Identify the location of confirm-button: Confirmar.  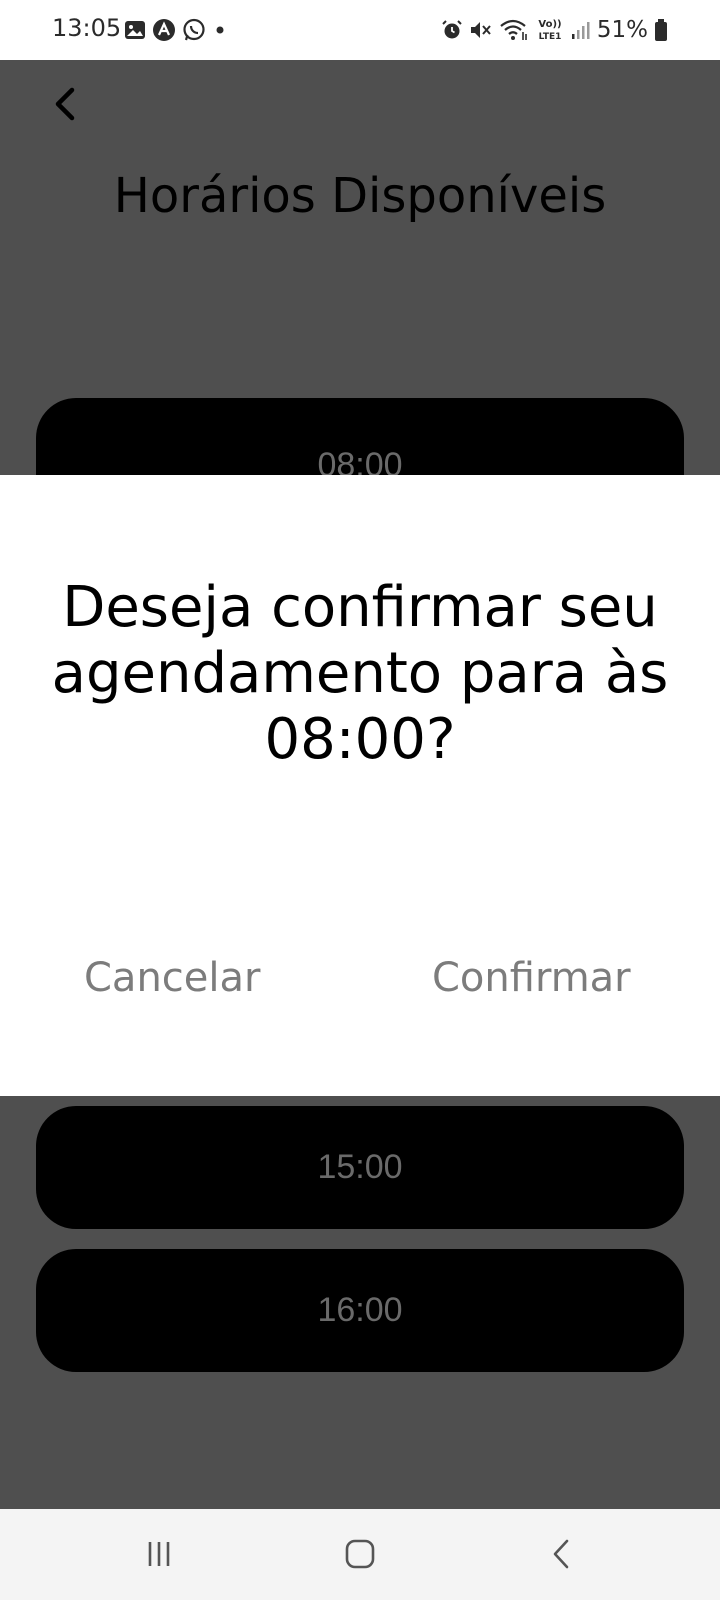
(531, 978).